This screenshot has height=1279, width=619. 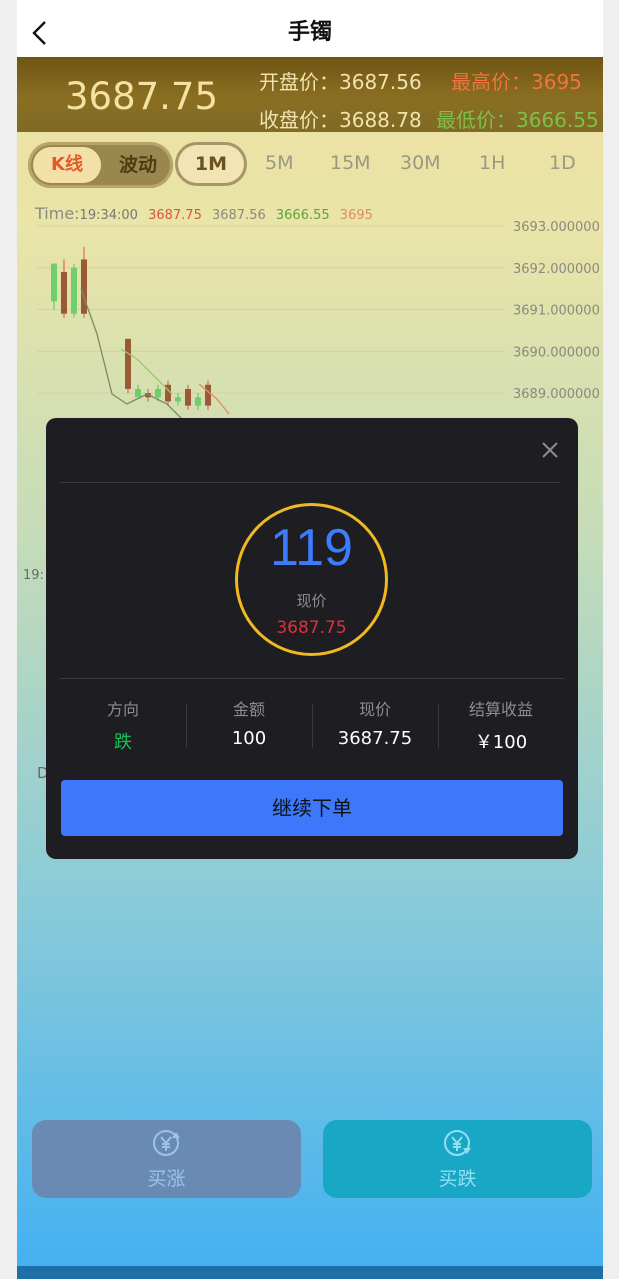 What do you see at coordinates (166, 1159) in the screenshot?
I see `buy-up-button: 买涨` at bounding box center [166, 1159].